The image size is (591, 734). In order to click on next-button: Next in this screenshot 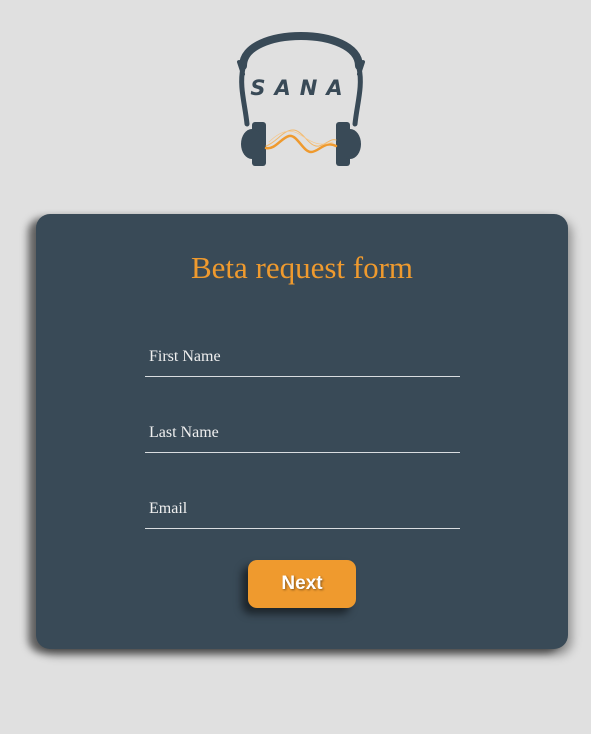, I will do `click(302, 584)`.